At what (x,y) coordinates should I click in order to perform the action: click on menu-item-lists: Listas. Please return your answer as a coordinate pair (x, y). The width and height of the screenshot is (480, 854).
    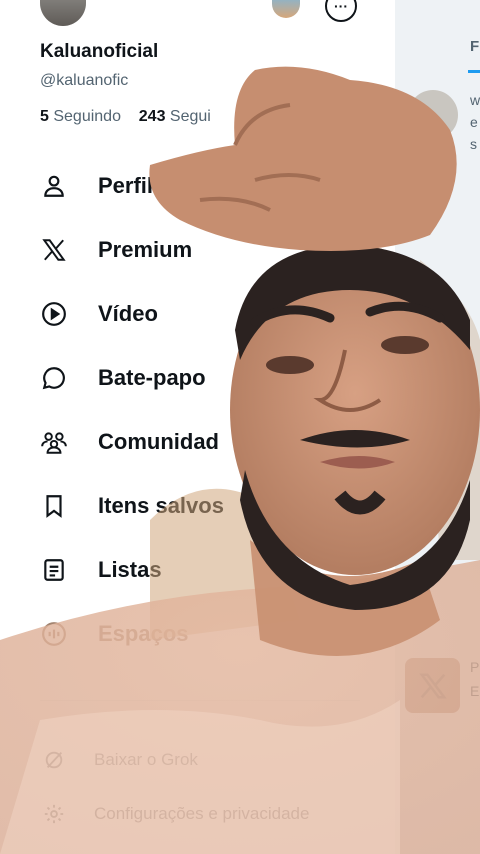
    Looking at the image, I should click on (205, 570).